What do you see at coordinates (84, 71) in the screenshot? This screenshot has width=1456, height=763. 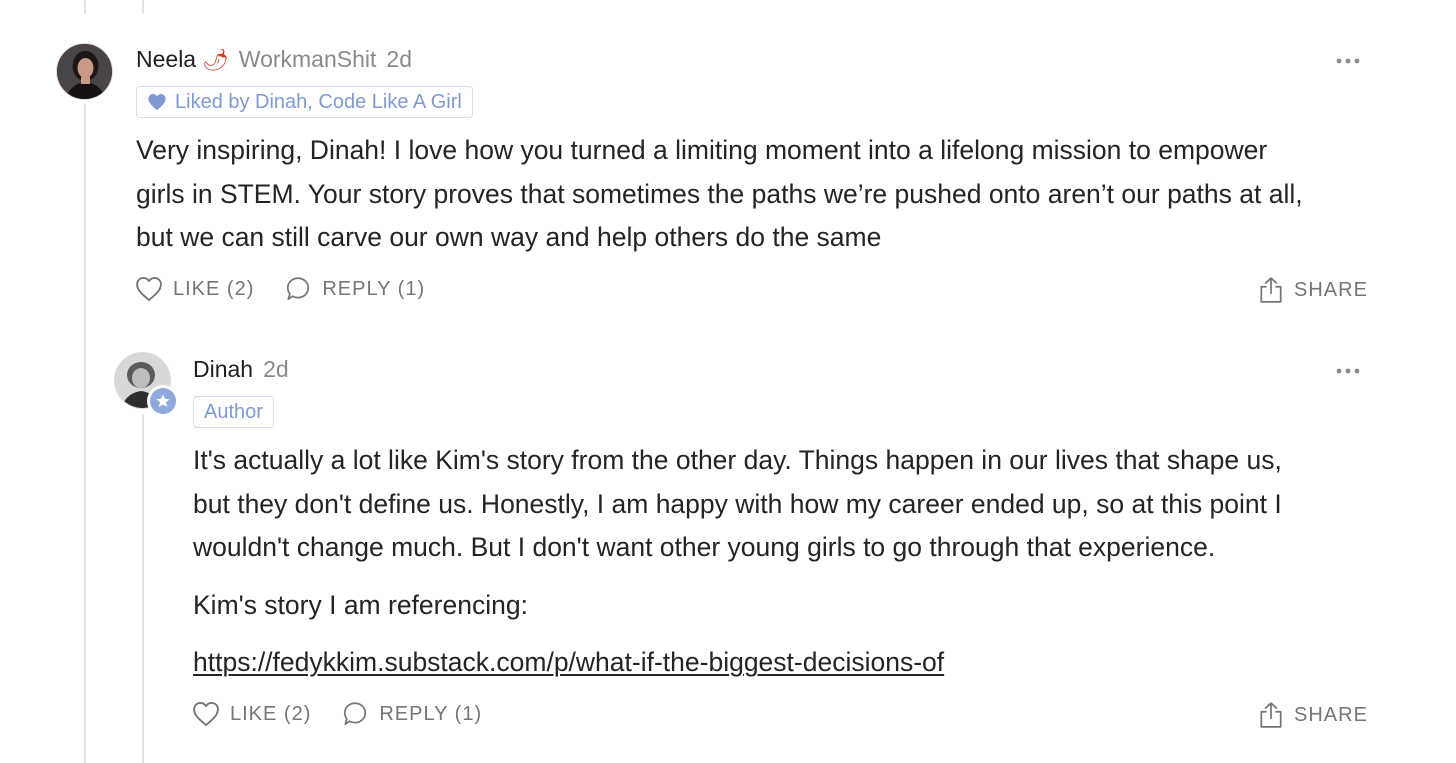 I see `avatar-neela` at bounding box center [84, 71].